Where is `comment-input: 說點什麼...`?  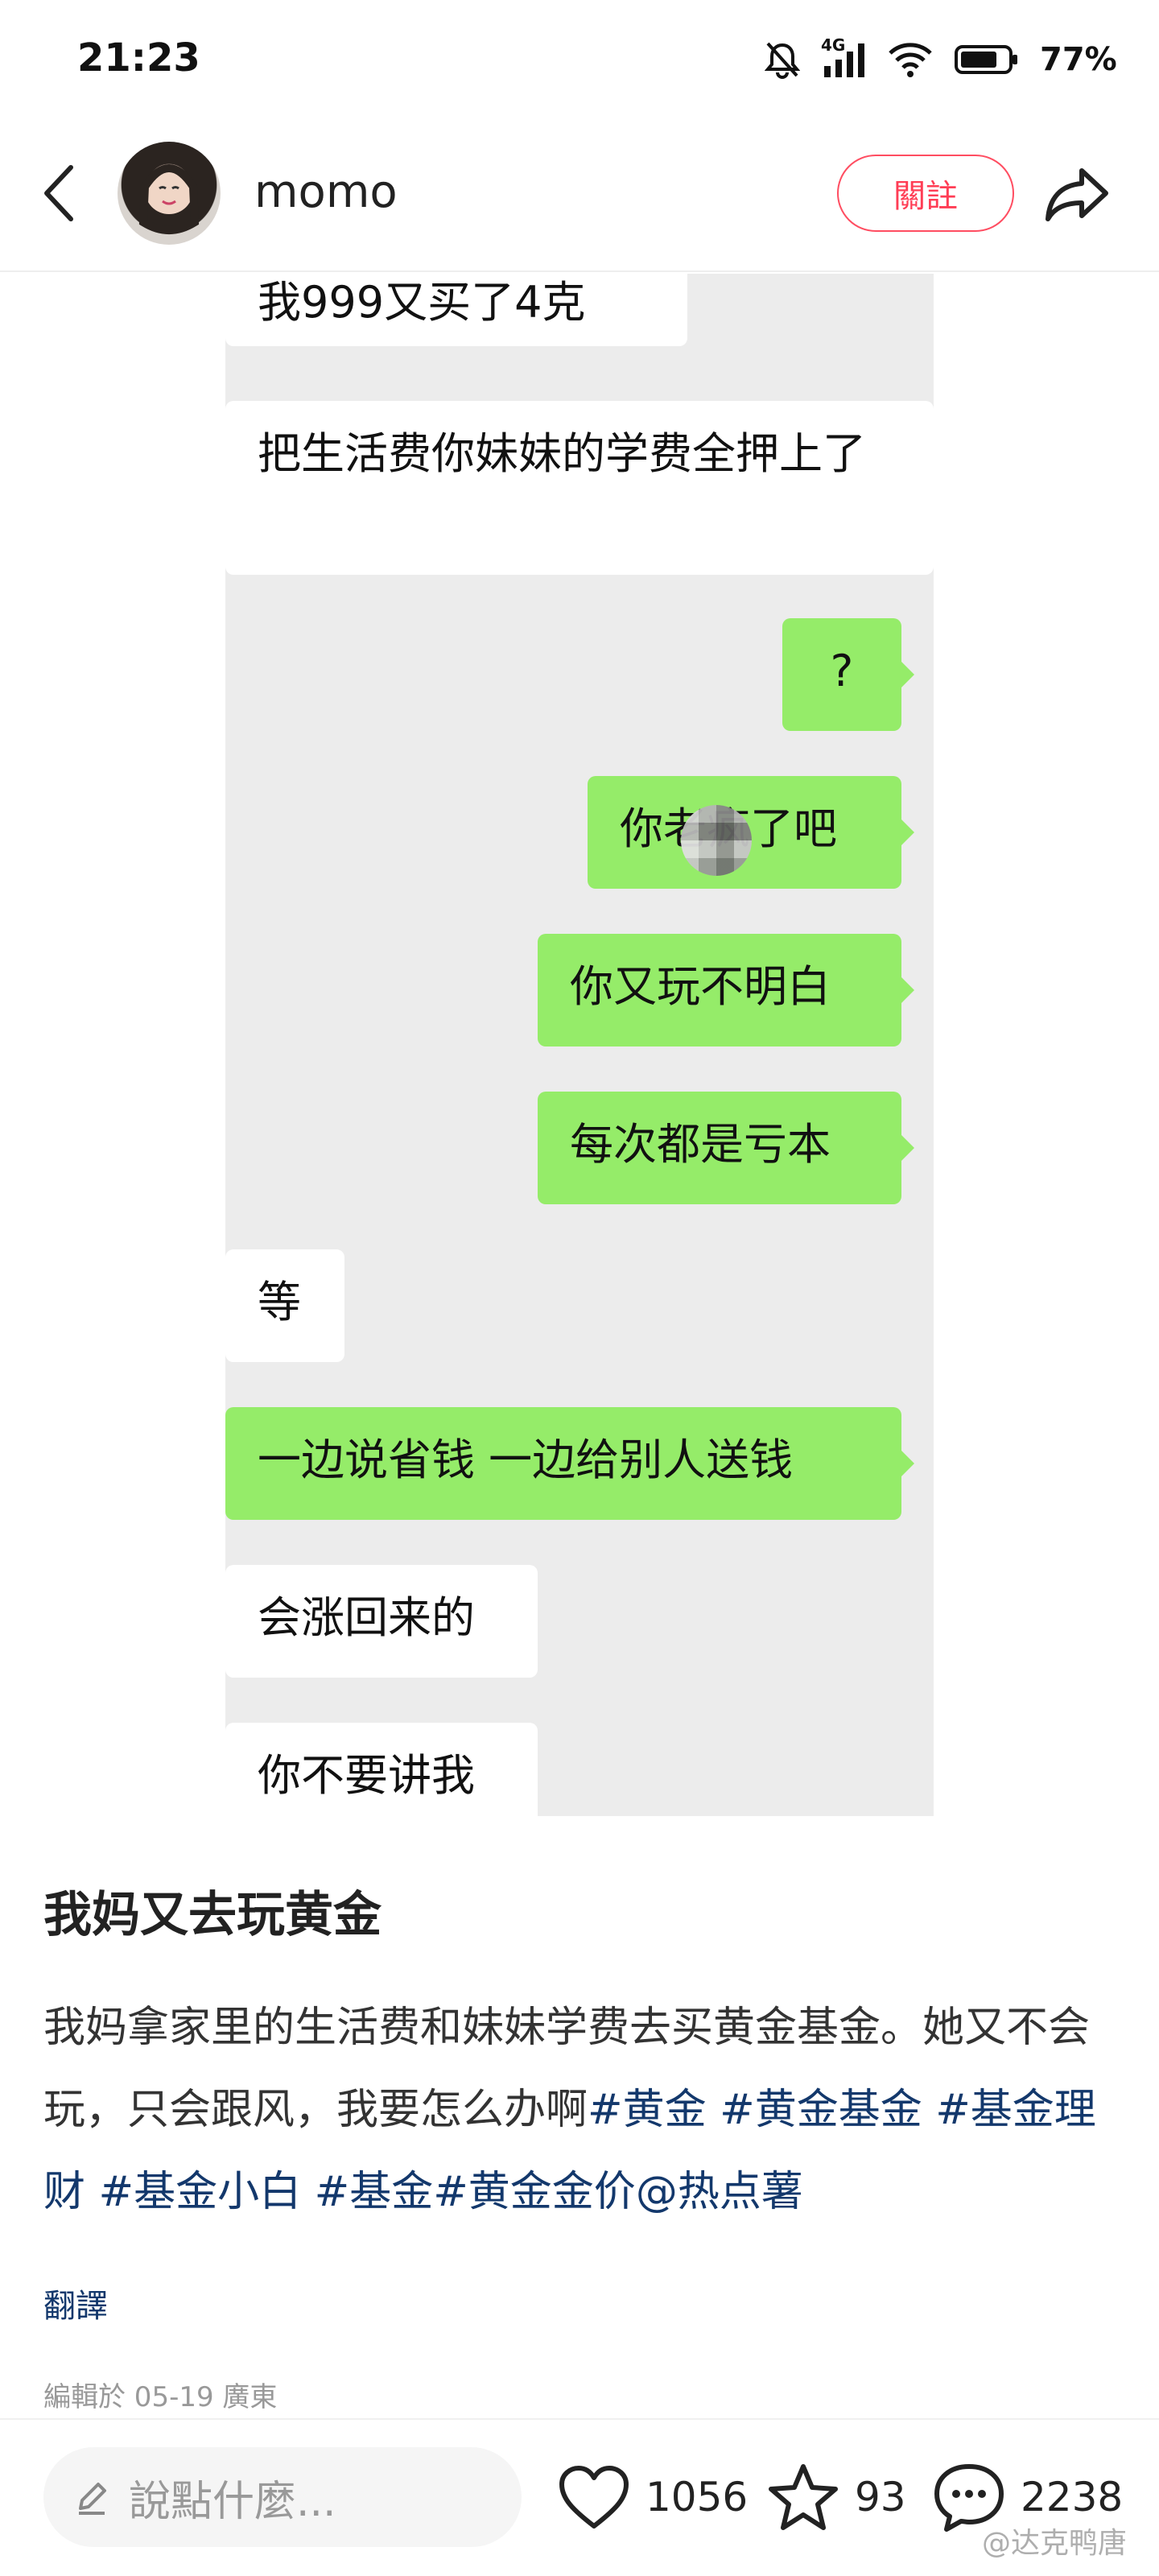
comment-input: 說點什麼... is located at coordinates (282, 2497).